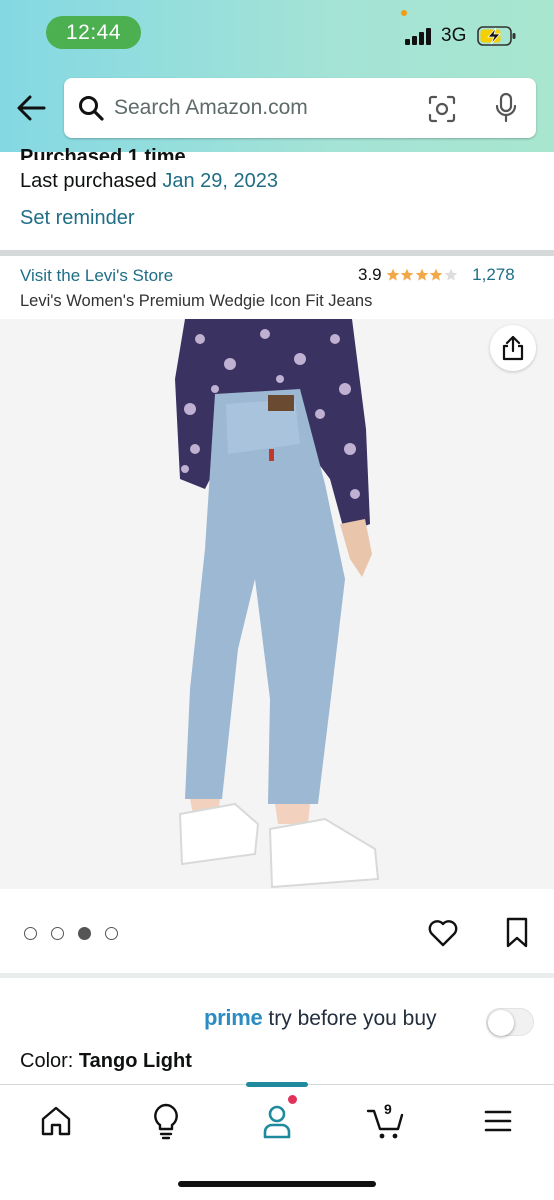  What do you see at coordinates (233, 1017) in the screenshot?
I see `prime-logo-text: prime` at bounding box center [233, 1017].